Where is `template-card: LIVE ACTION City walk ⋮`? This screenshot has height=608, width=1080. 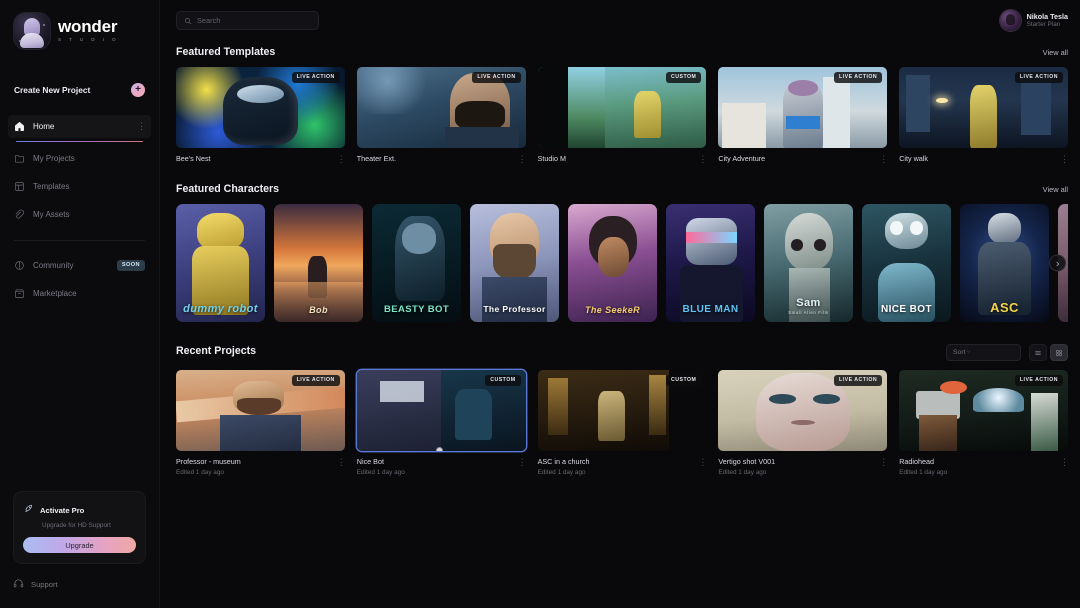 template-card: LIVE ACTION City walk ⋮ is located at coordinates (984, 115).